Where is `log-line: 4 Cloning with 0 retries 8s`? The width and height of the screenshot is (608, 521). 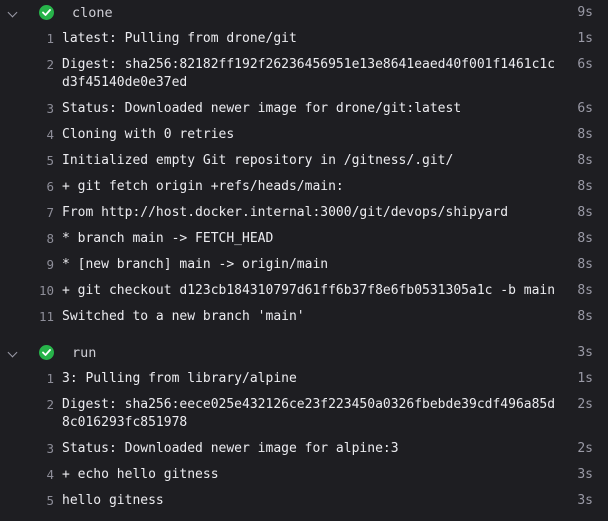 log-line: 4 Cloning with 0 retries 8s is located at coordinates (304, 135).